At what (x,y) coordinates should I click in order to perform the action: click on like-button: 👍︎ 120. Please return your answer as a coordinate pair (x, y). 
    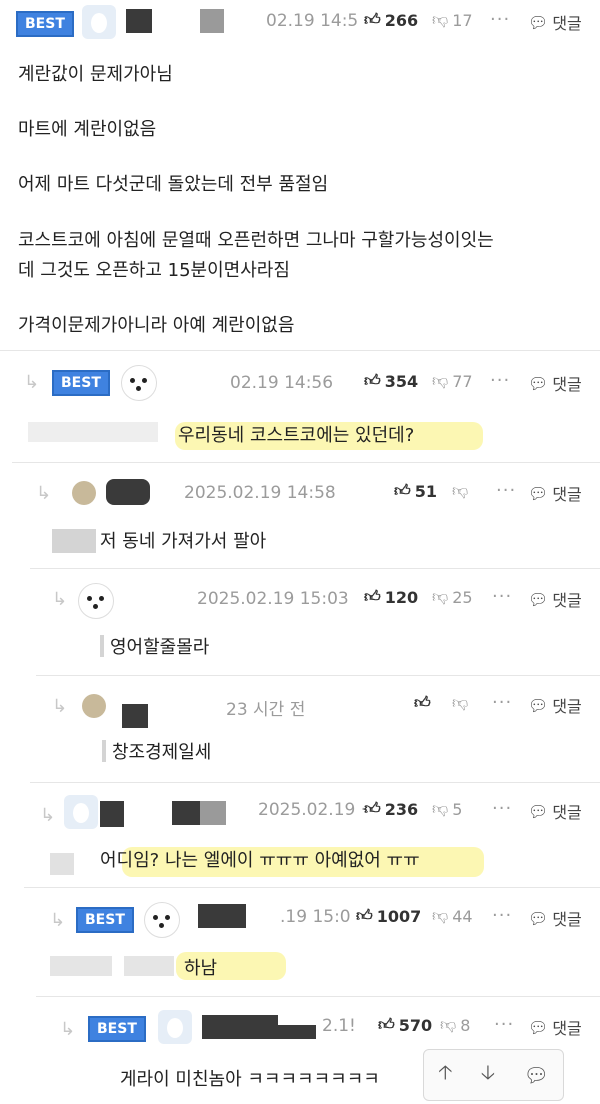
    Looking at the image, I should click on (391, 597).